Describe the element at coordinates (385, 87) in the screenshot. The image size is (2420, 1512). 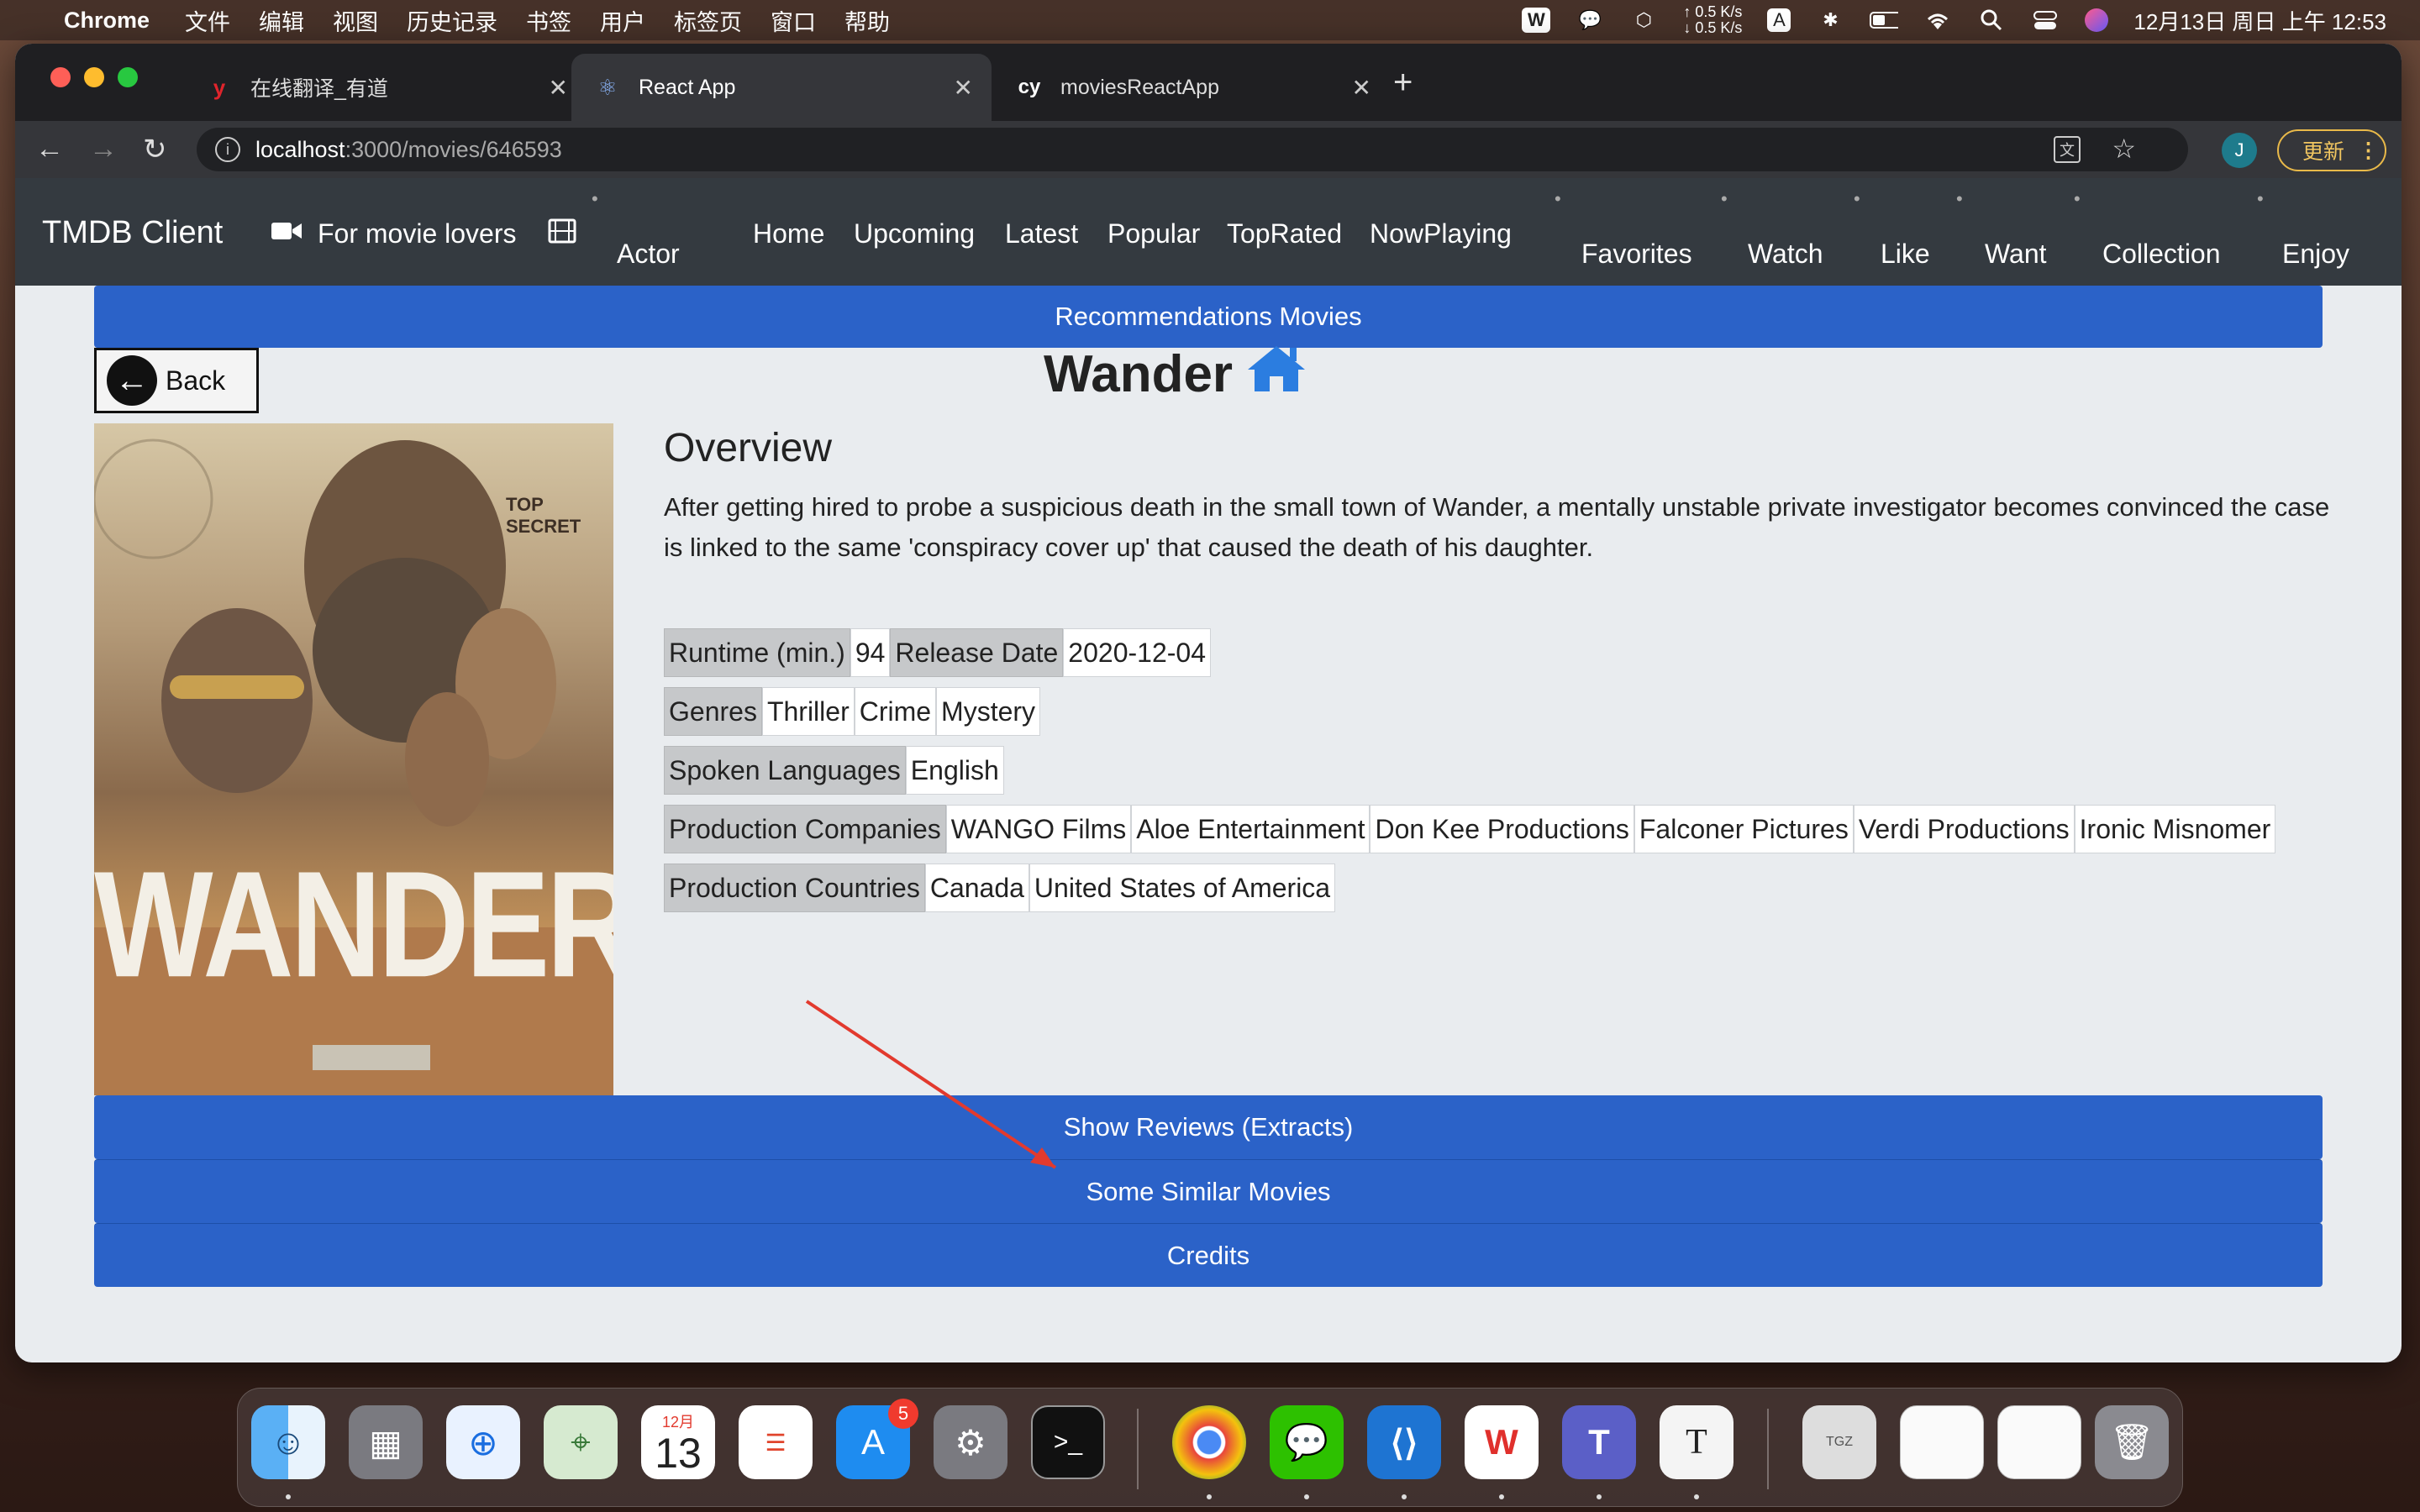
I see `tab-youdao: y 在线翻译_有道 ✕` at that location.